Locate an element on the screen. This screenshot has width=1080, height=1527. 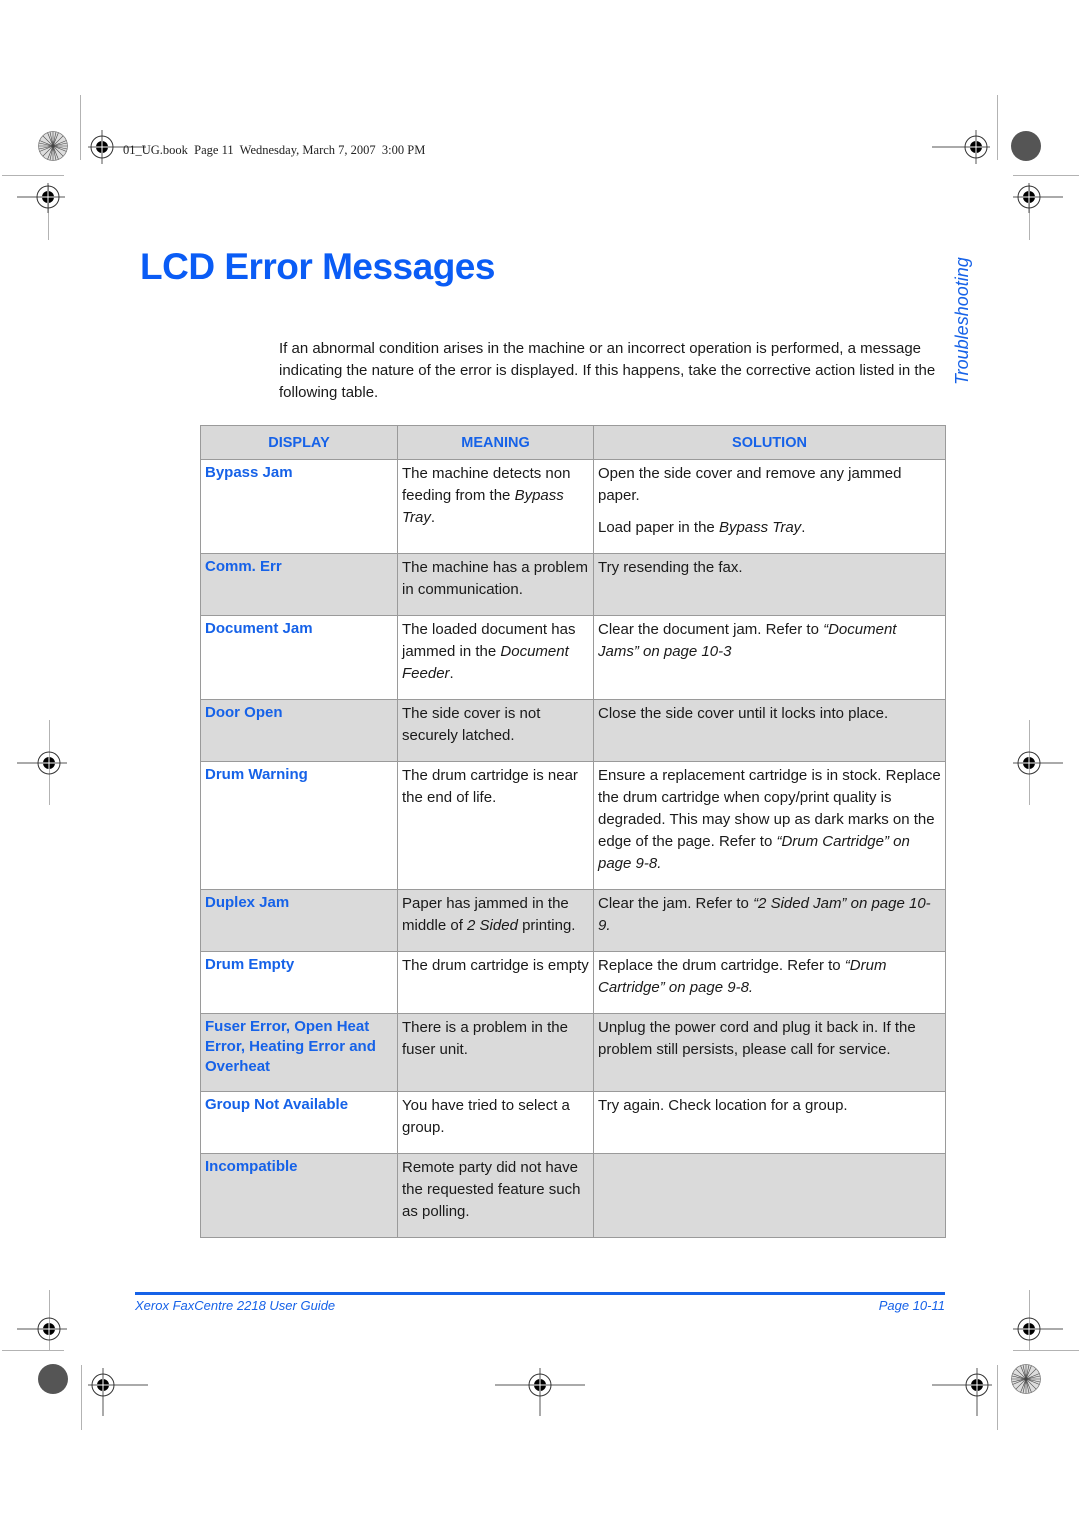
solution-paragraph: Try resending the fax. is located at coordinates (769, 568).